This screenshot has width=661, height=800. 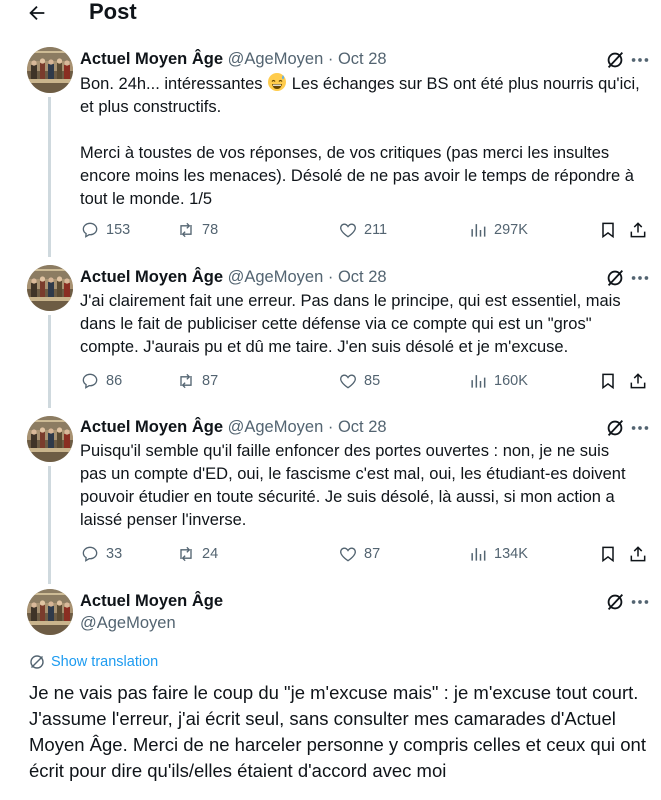 What do you see at coordinates (376, 230) in the screenshot?
I see `like-count: 211` at bounding box center [376, 230].